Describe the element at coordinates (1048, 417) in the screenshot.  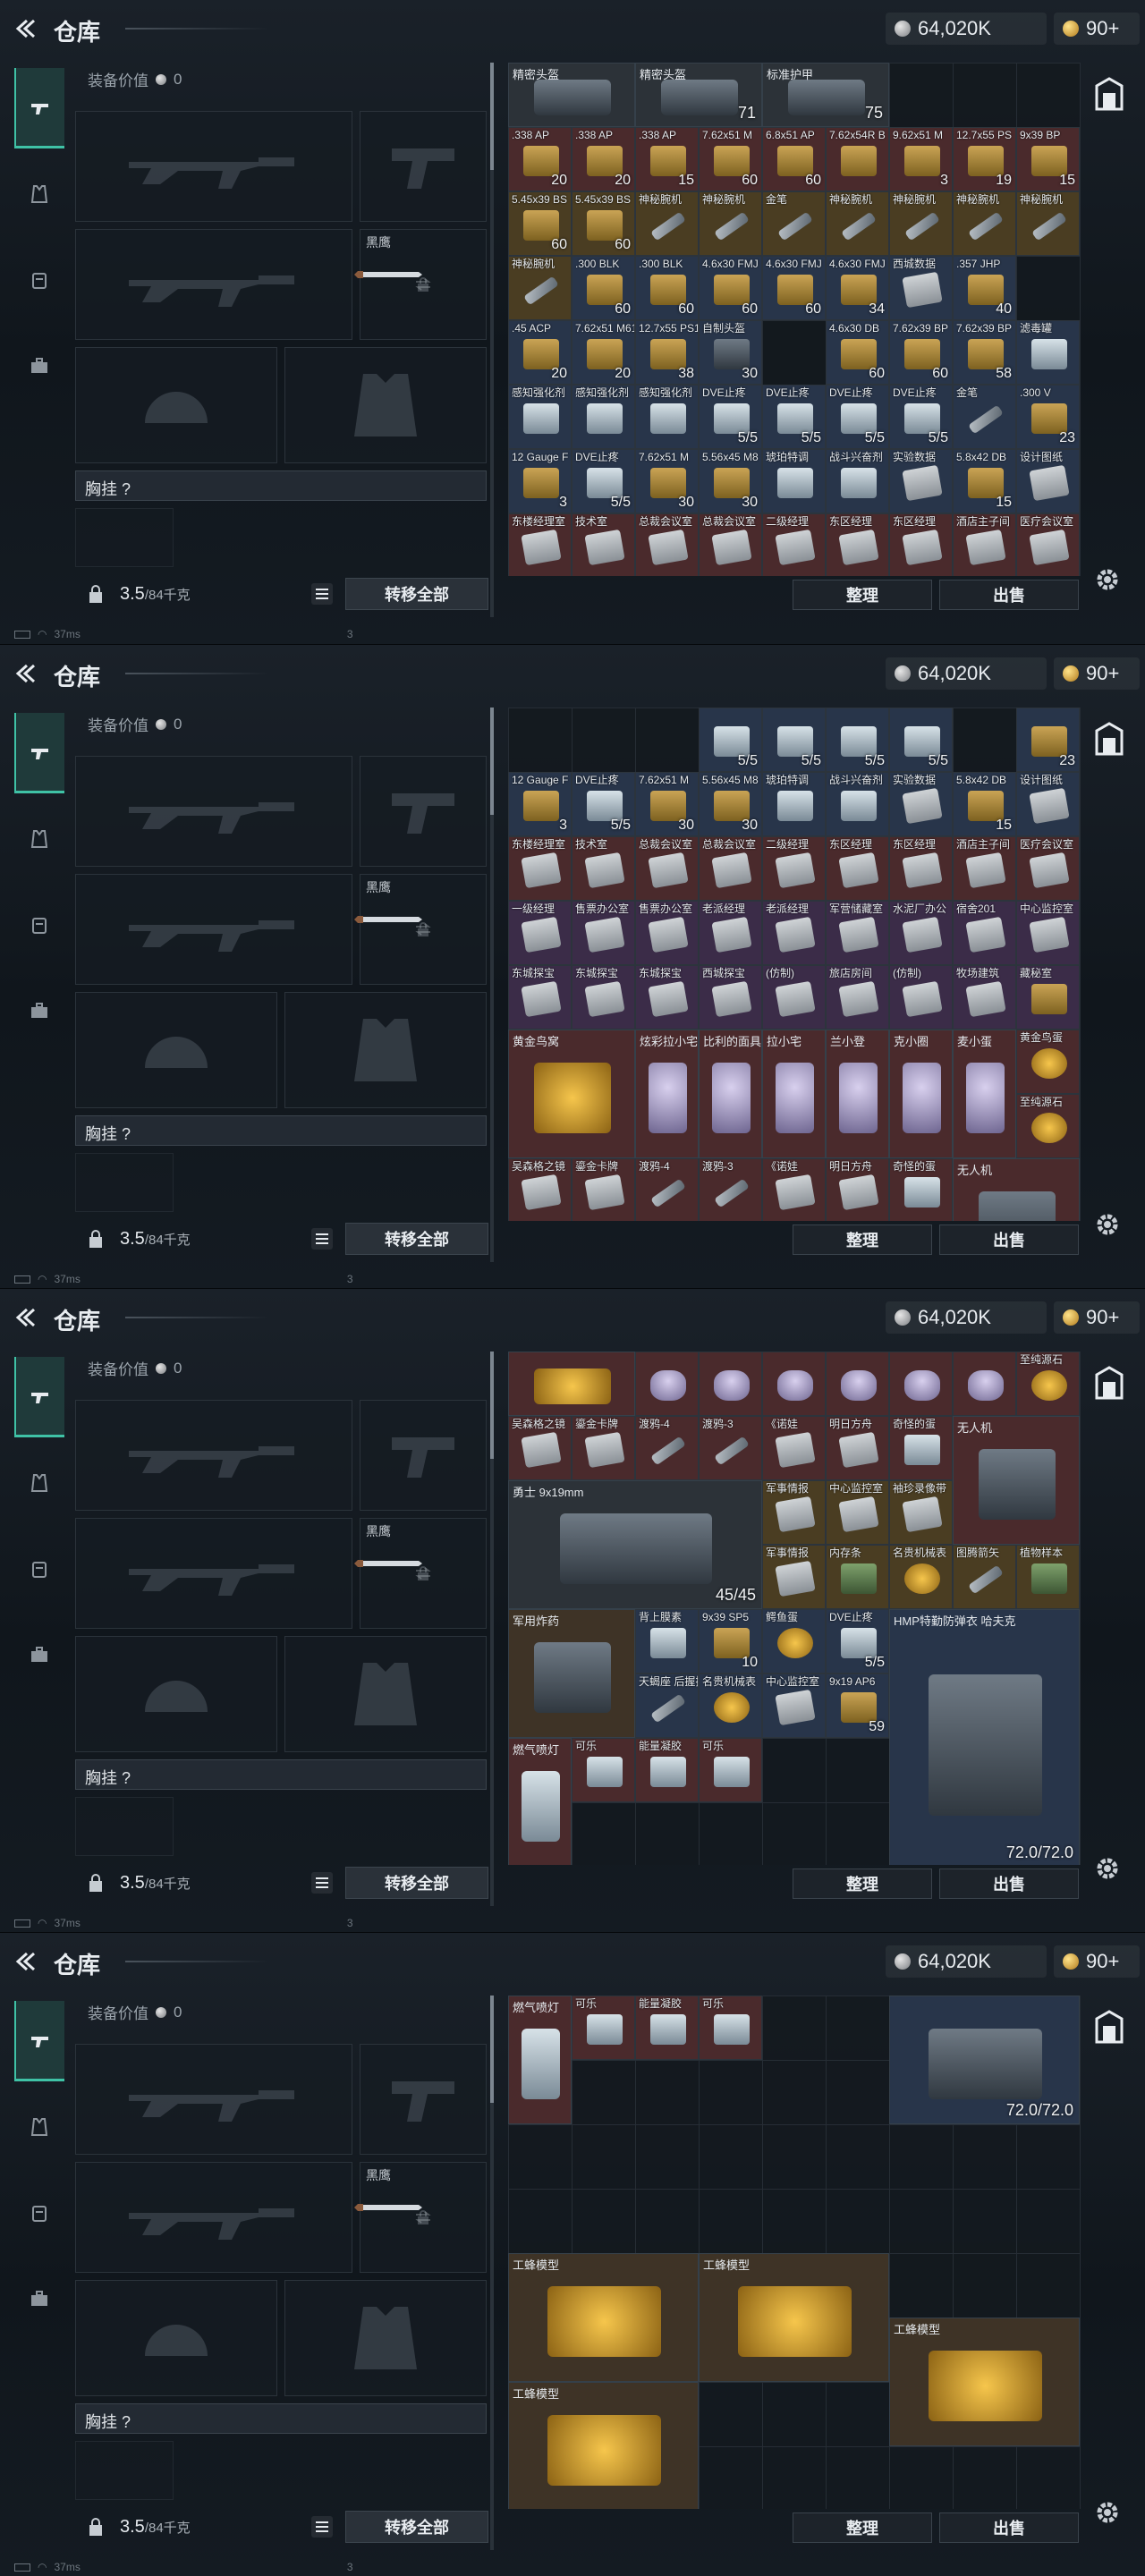
I see `stash-item: .300 V 23` at that location.